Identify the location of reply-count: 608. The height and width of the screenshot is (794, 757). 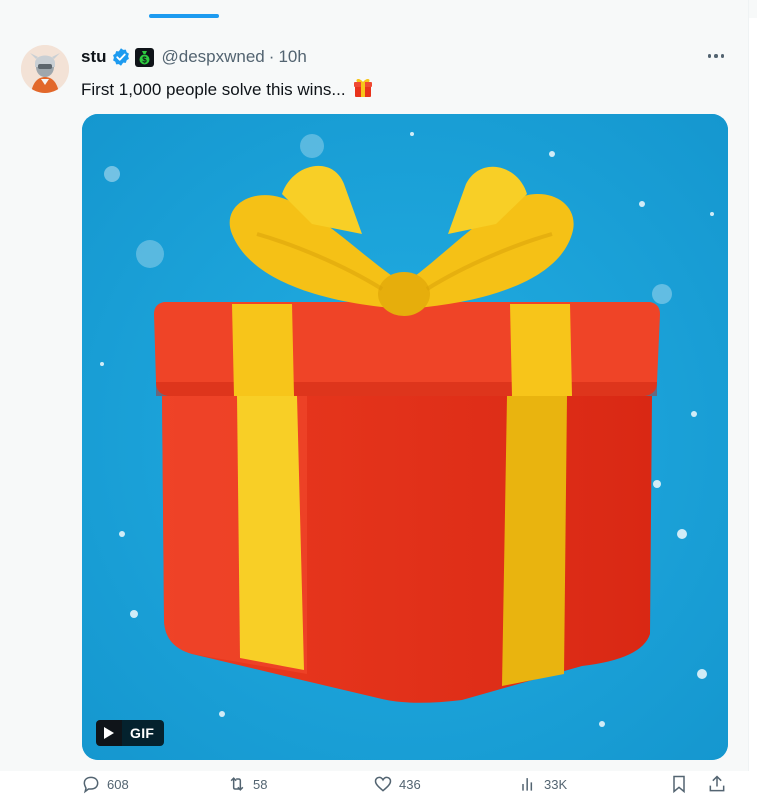
(118, 784).